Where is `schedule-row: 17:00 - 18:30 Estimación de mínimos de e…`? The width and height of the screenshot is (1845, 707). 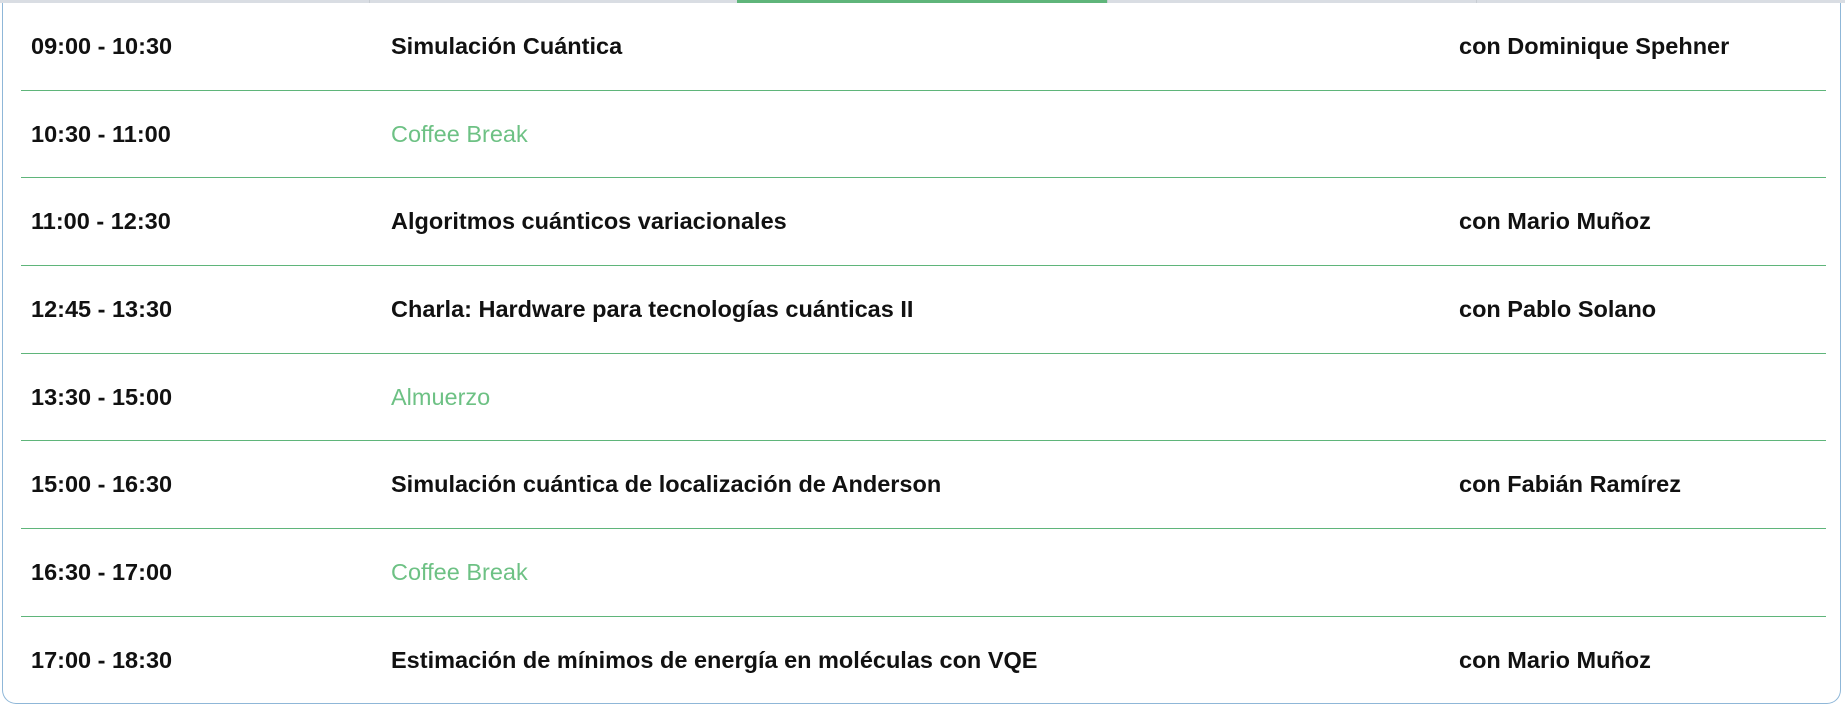 schedule-row: 17:00 - 18:30 Estimación de mínimos de e… is located at coordinates (923, 661).